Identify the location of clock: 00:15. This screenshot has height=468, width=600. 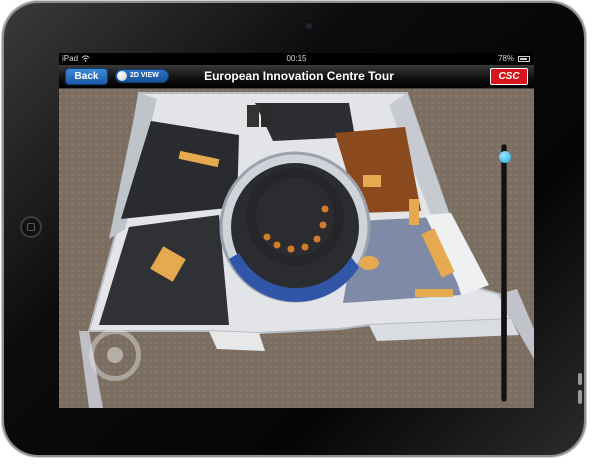
(296, 58).